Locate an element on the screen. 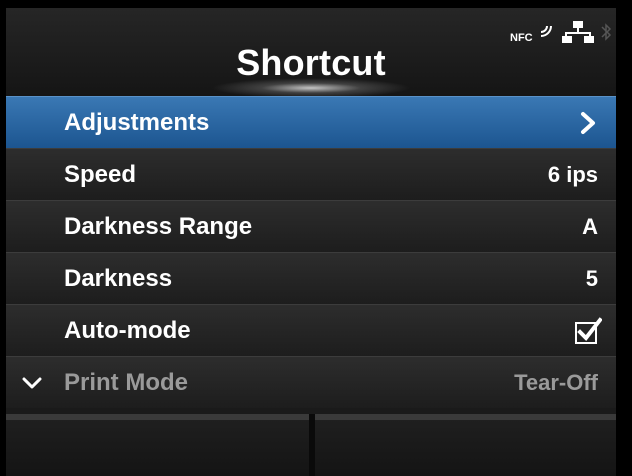 The height and width of the screenshot is (476, 632). menu-item-speed: Speed 6 ips is located at coordinates (311, 174).